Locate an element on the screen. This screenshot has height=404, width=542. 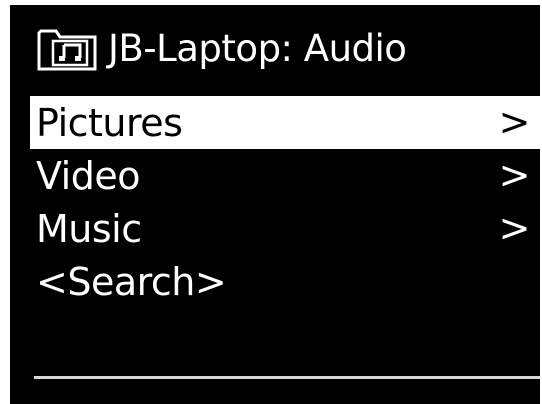
screen-header: JB-Laptop: Audio is located at coordinates (221, 49).